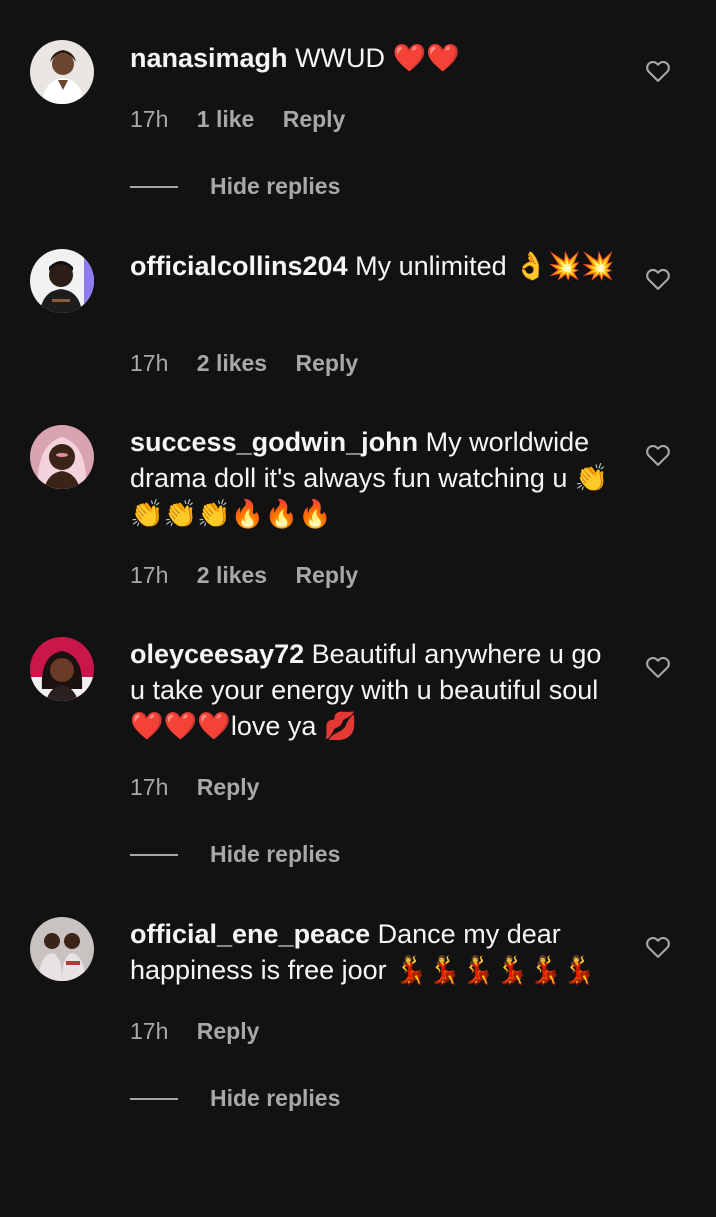  I want to click on comment-body: nanasimagh WWUD ❤️❤️, so click(375, 58).